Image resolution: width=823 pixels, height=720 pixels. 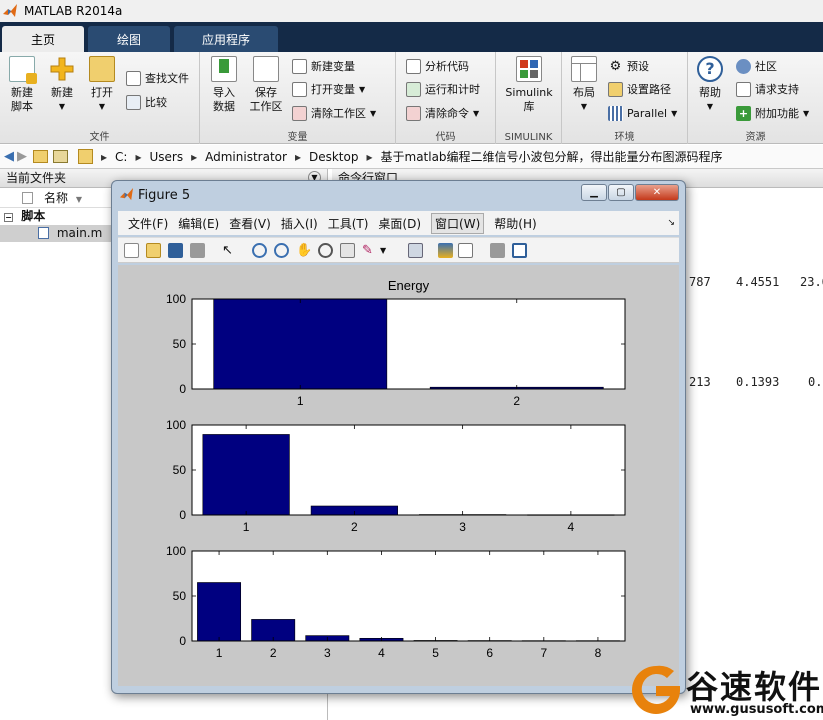 I want to click on brand-logo-icon, so click(x=656, y=689).